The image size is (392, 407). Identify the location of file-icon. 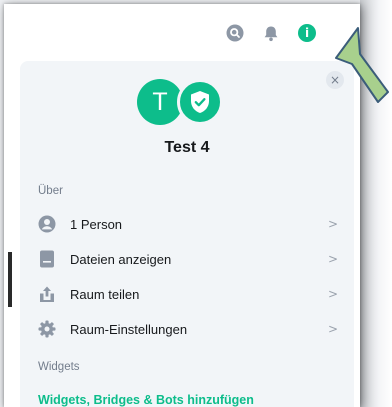
(47, 259).